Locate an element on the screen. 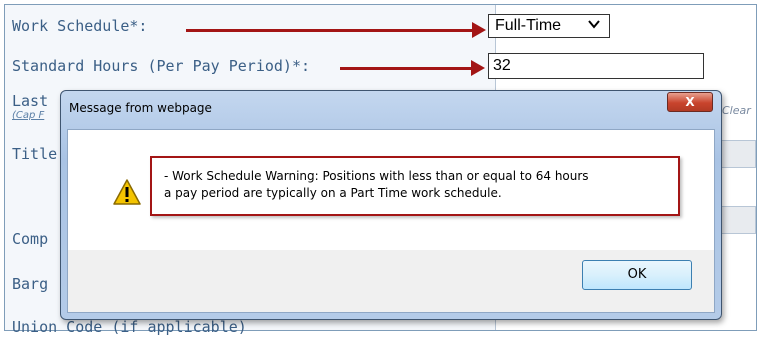 Image resolution: width=762 pixels, height=337 pixels. barg-label: Barg is located at coordinates (30, 284).